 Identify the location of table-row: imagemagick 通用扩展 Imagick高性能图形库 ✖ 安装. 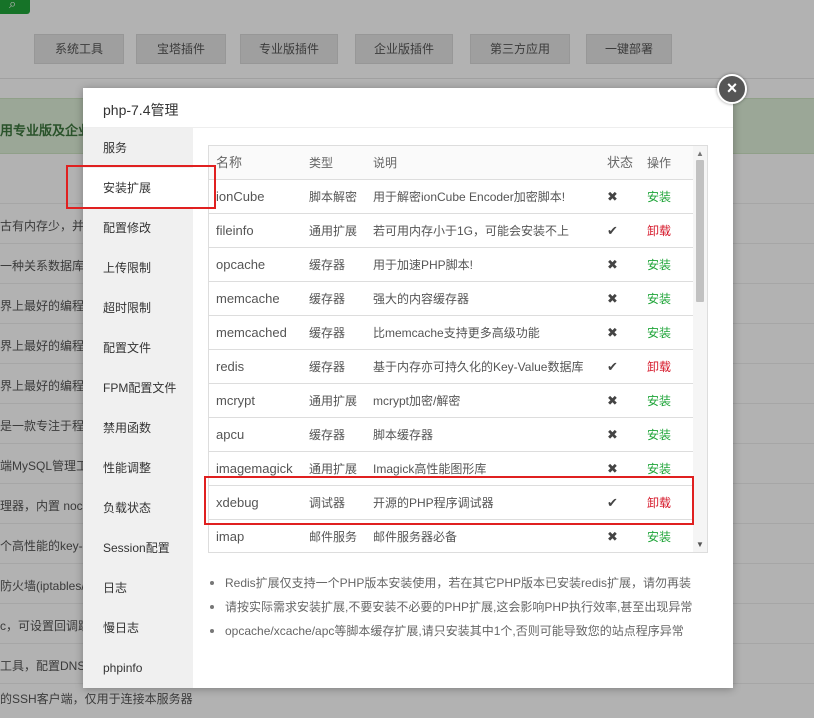
(451, 469).